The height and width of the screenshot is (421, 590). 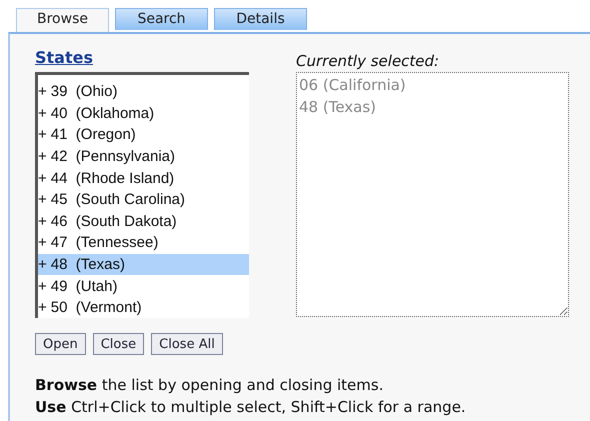 What do you see at coordinates (368, 61) in the screenshot?
I see `selected-label: Currently selected:` at bounding box center [368, 61].